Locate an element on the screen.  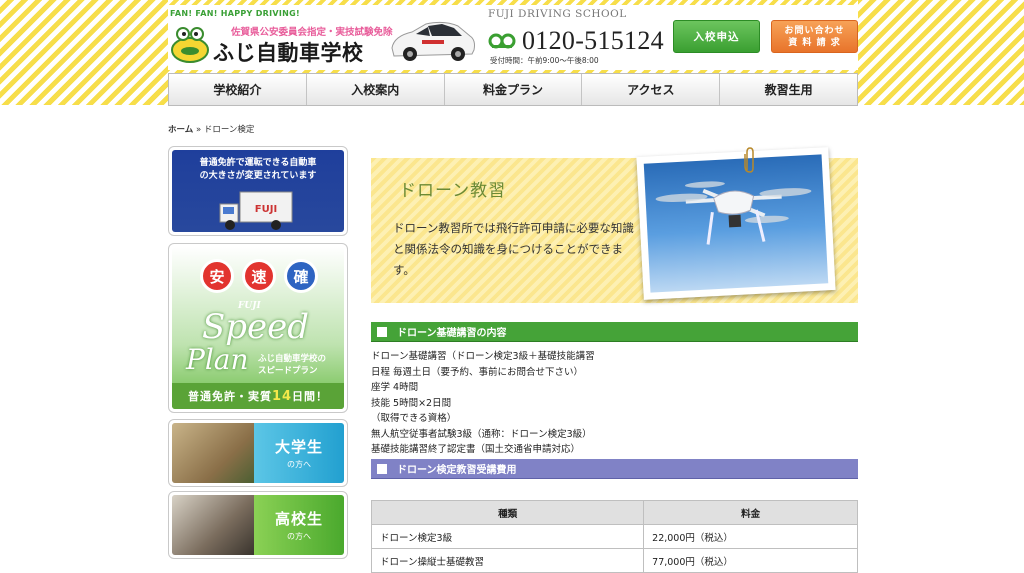
header-tagline: FAN! FAN! HAPPY DRIVING! is located at coordinates (235, 13).